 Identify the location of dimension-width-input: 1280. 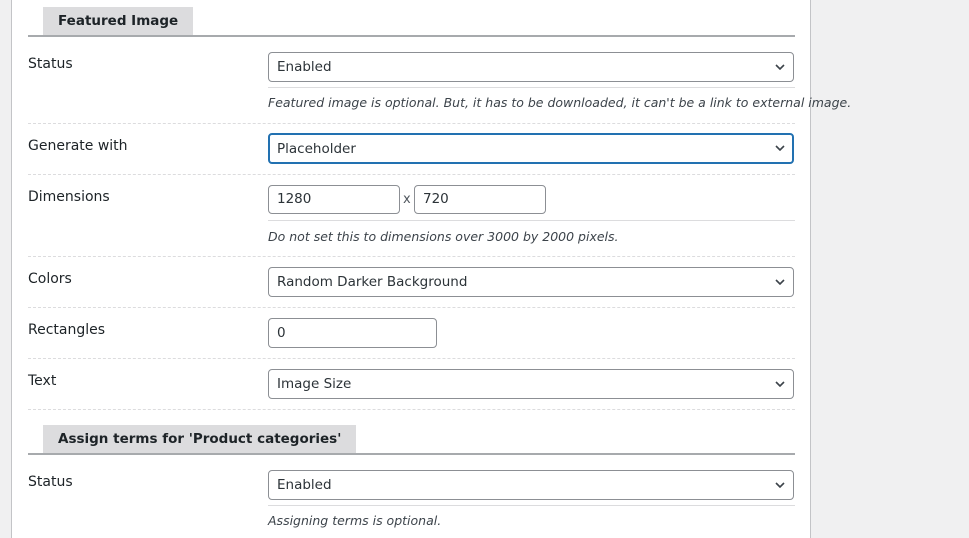
(334, 199).